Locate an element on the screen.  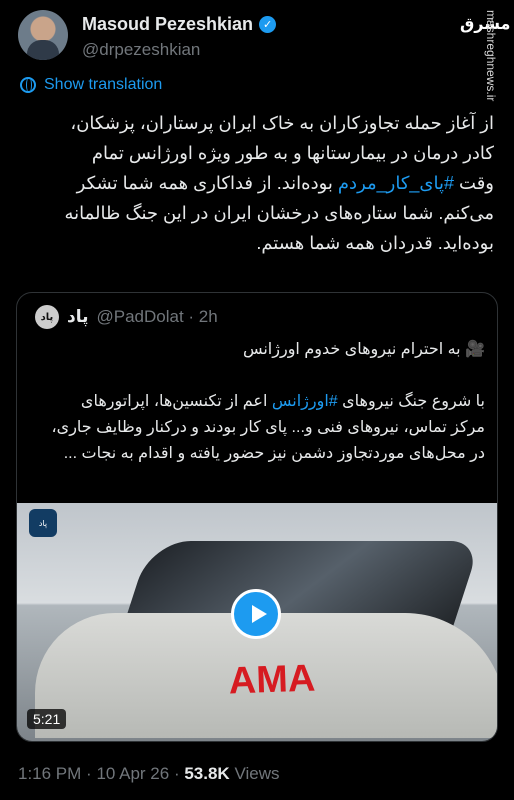
quoted-body-line-1-start: با شروع جنگ نیروهای is located at coordinates (411, 401).